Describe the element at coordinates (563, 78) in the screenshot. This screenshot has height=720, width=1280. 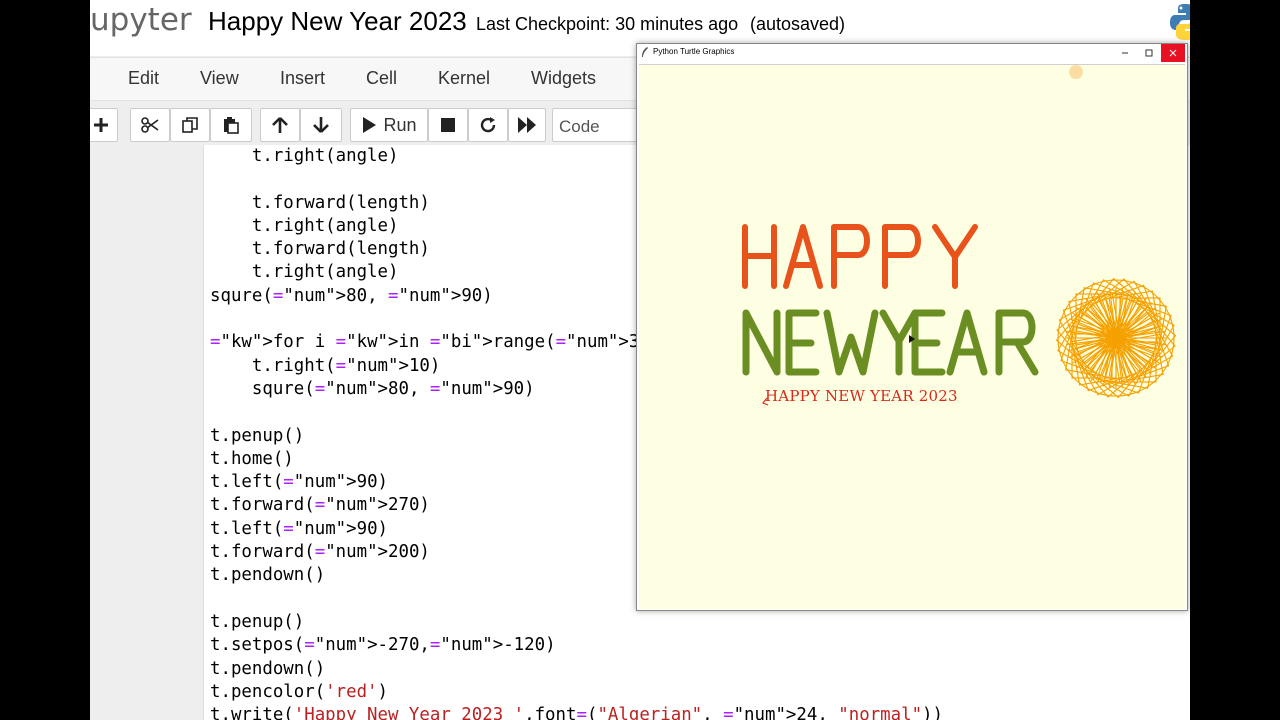
I see `menu-widgets: Widgets` at that location.